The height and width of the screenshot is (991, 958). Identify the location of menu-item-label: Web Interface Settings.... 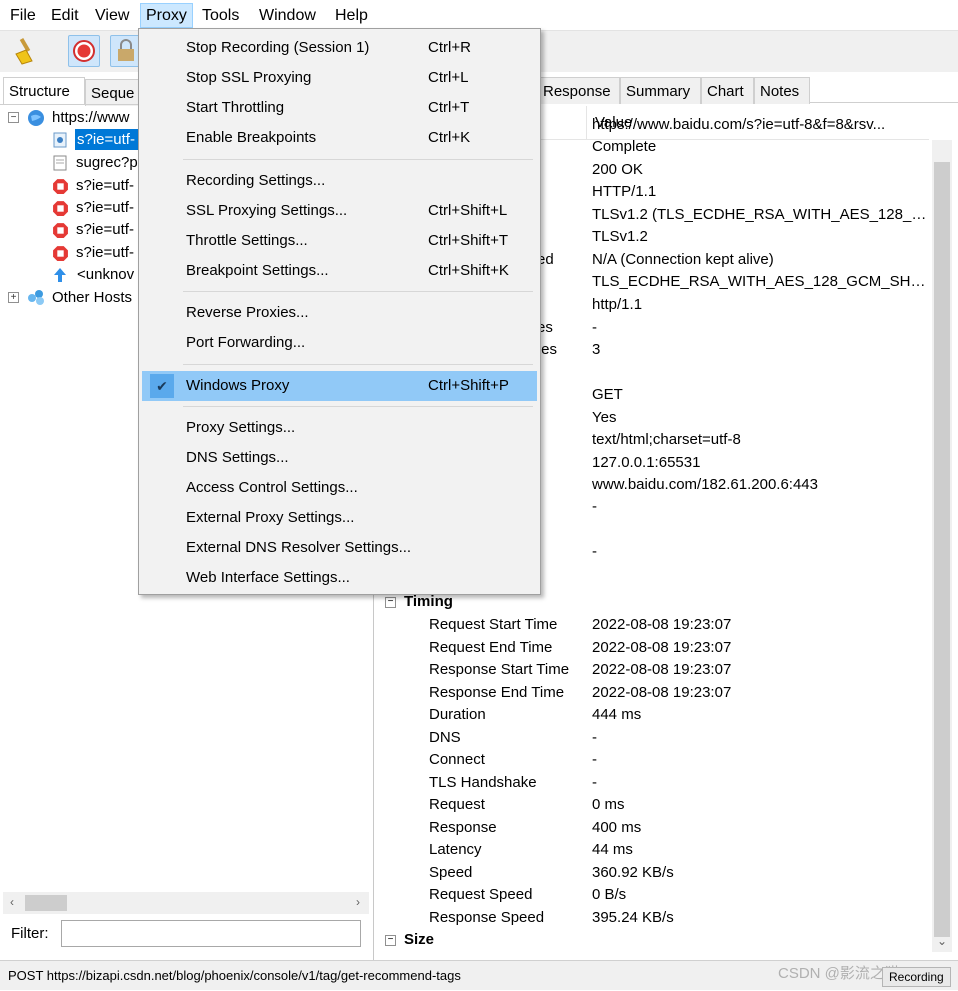
(268, 577).